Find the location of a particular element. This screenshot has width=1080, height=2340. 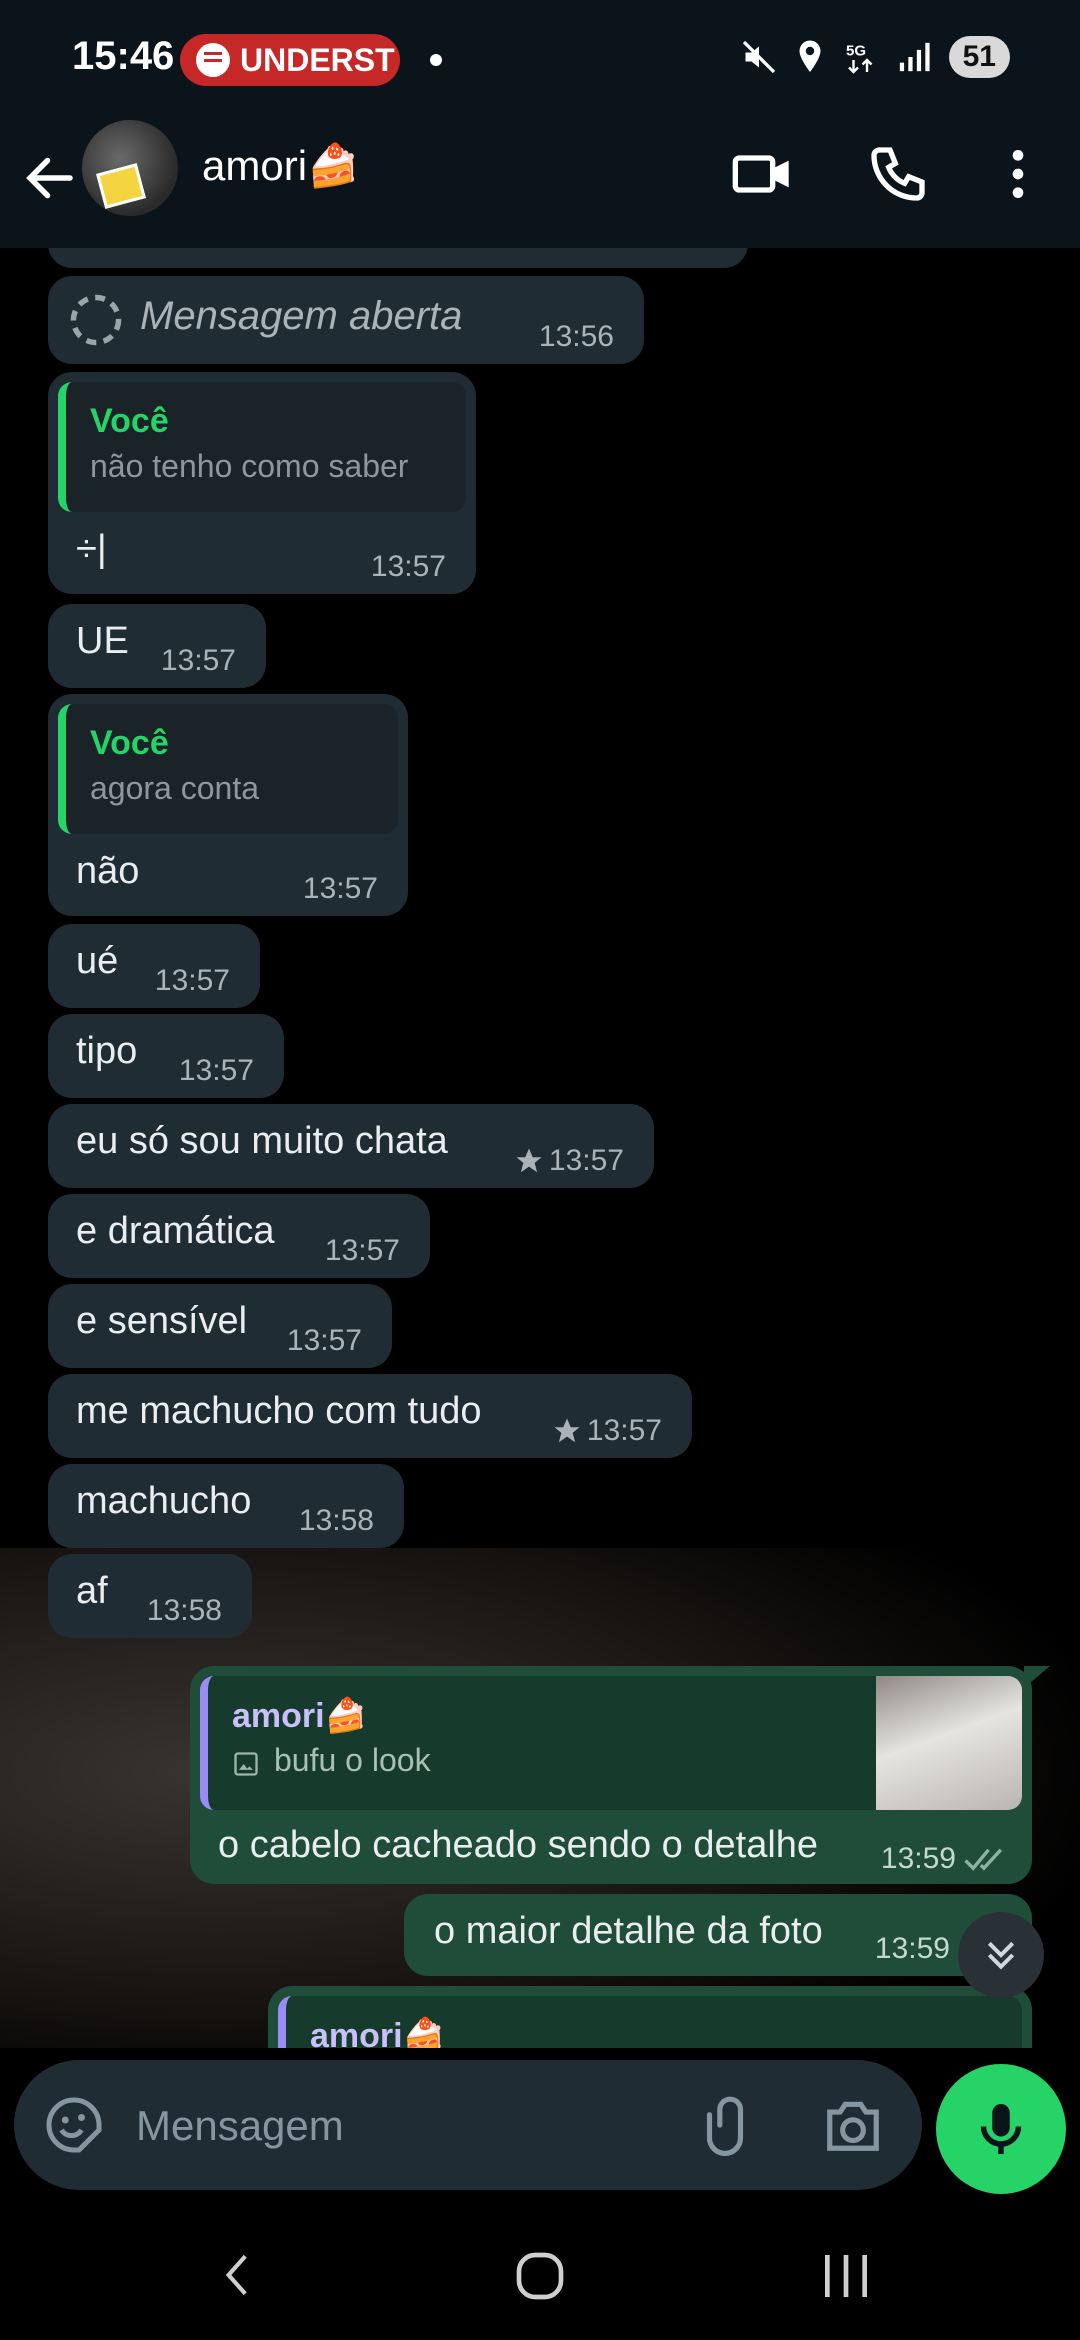

nav-home-icon is located at coordinates (540, 2276).